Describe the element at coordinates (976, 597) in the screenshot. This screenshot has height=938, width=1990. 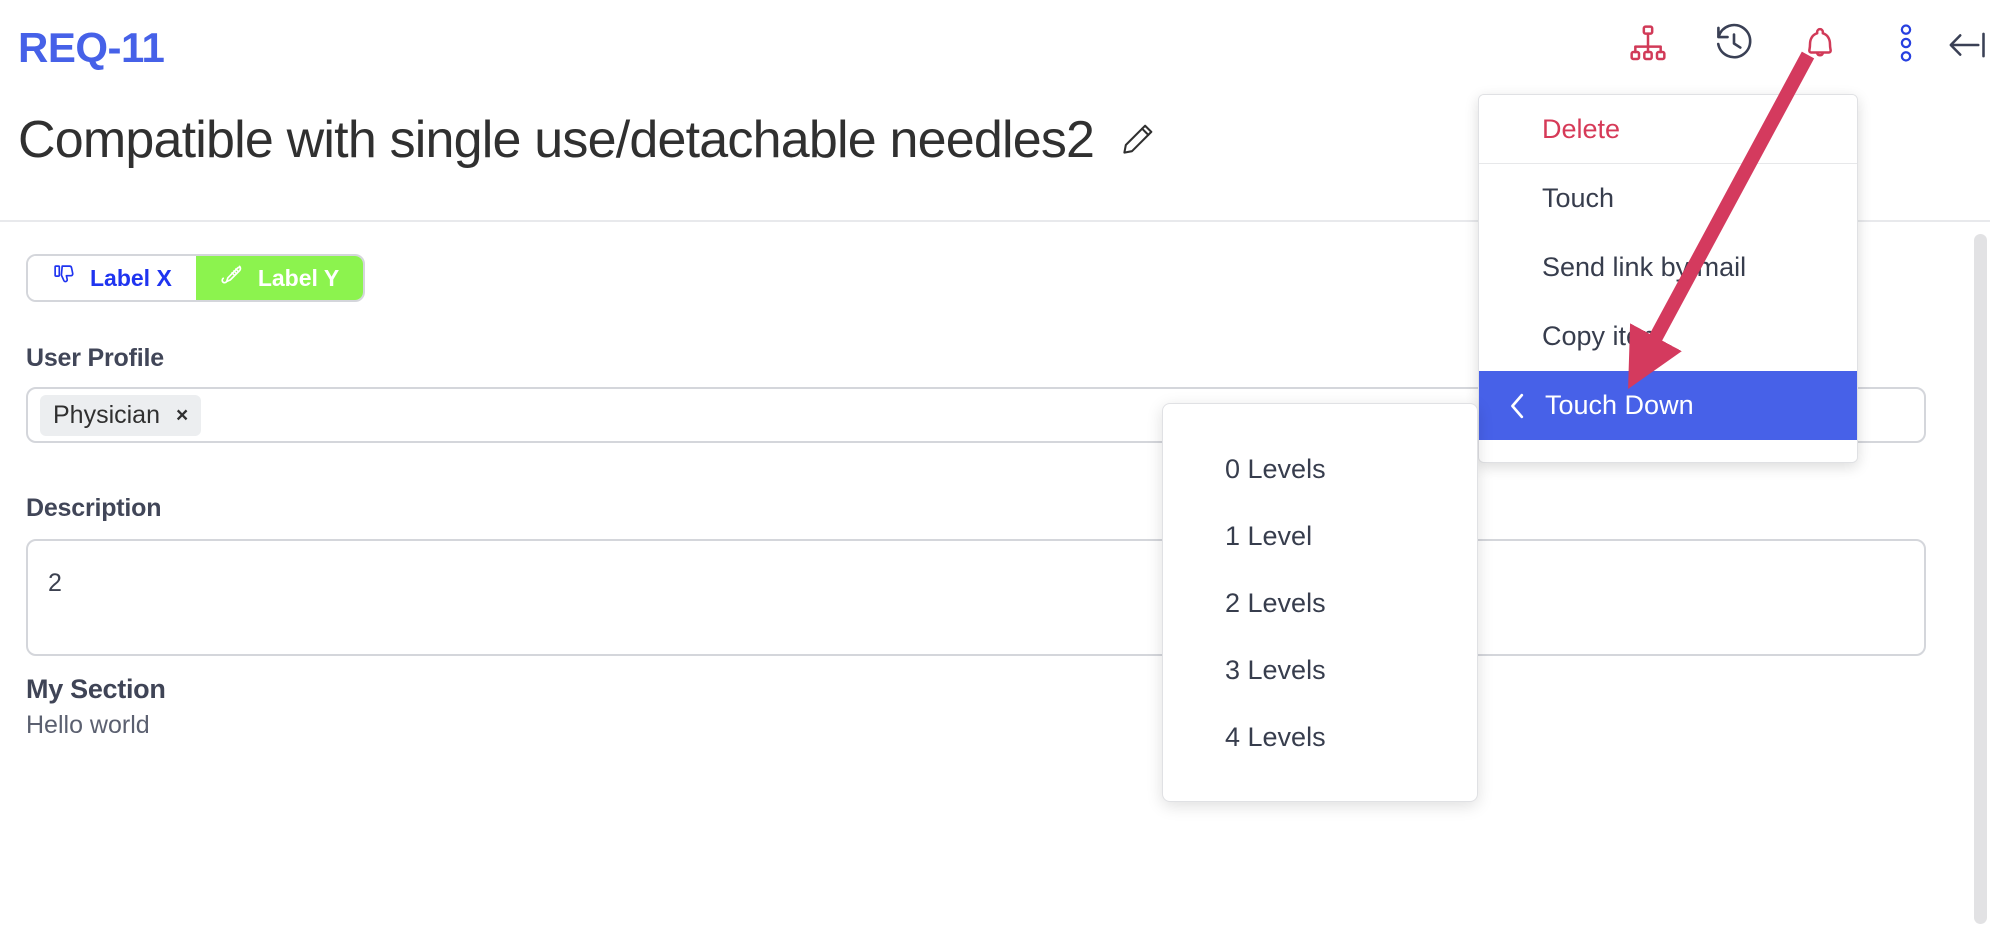
I see `description-input` at that location.